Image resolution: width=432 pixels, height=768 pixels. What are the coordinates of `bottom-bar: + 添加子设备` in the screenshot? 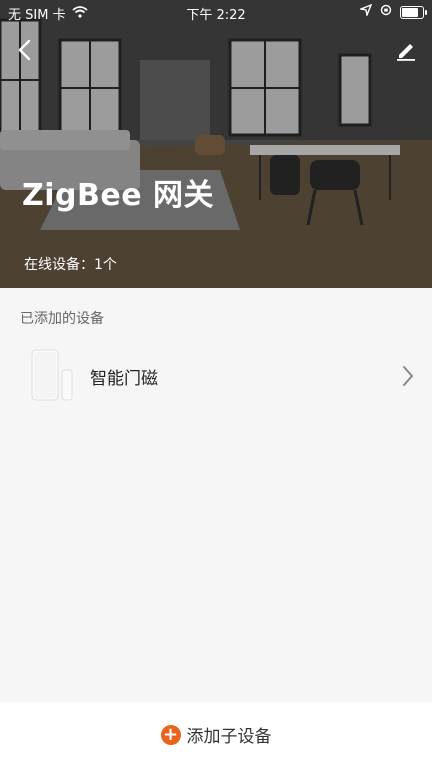 It's located at (216, 735).